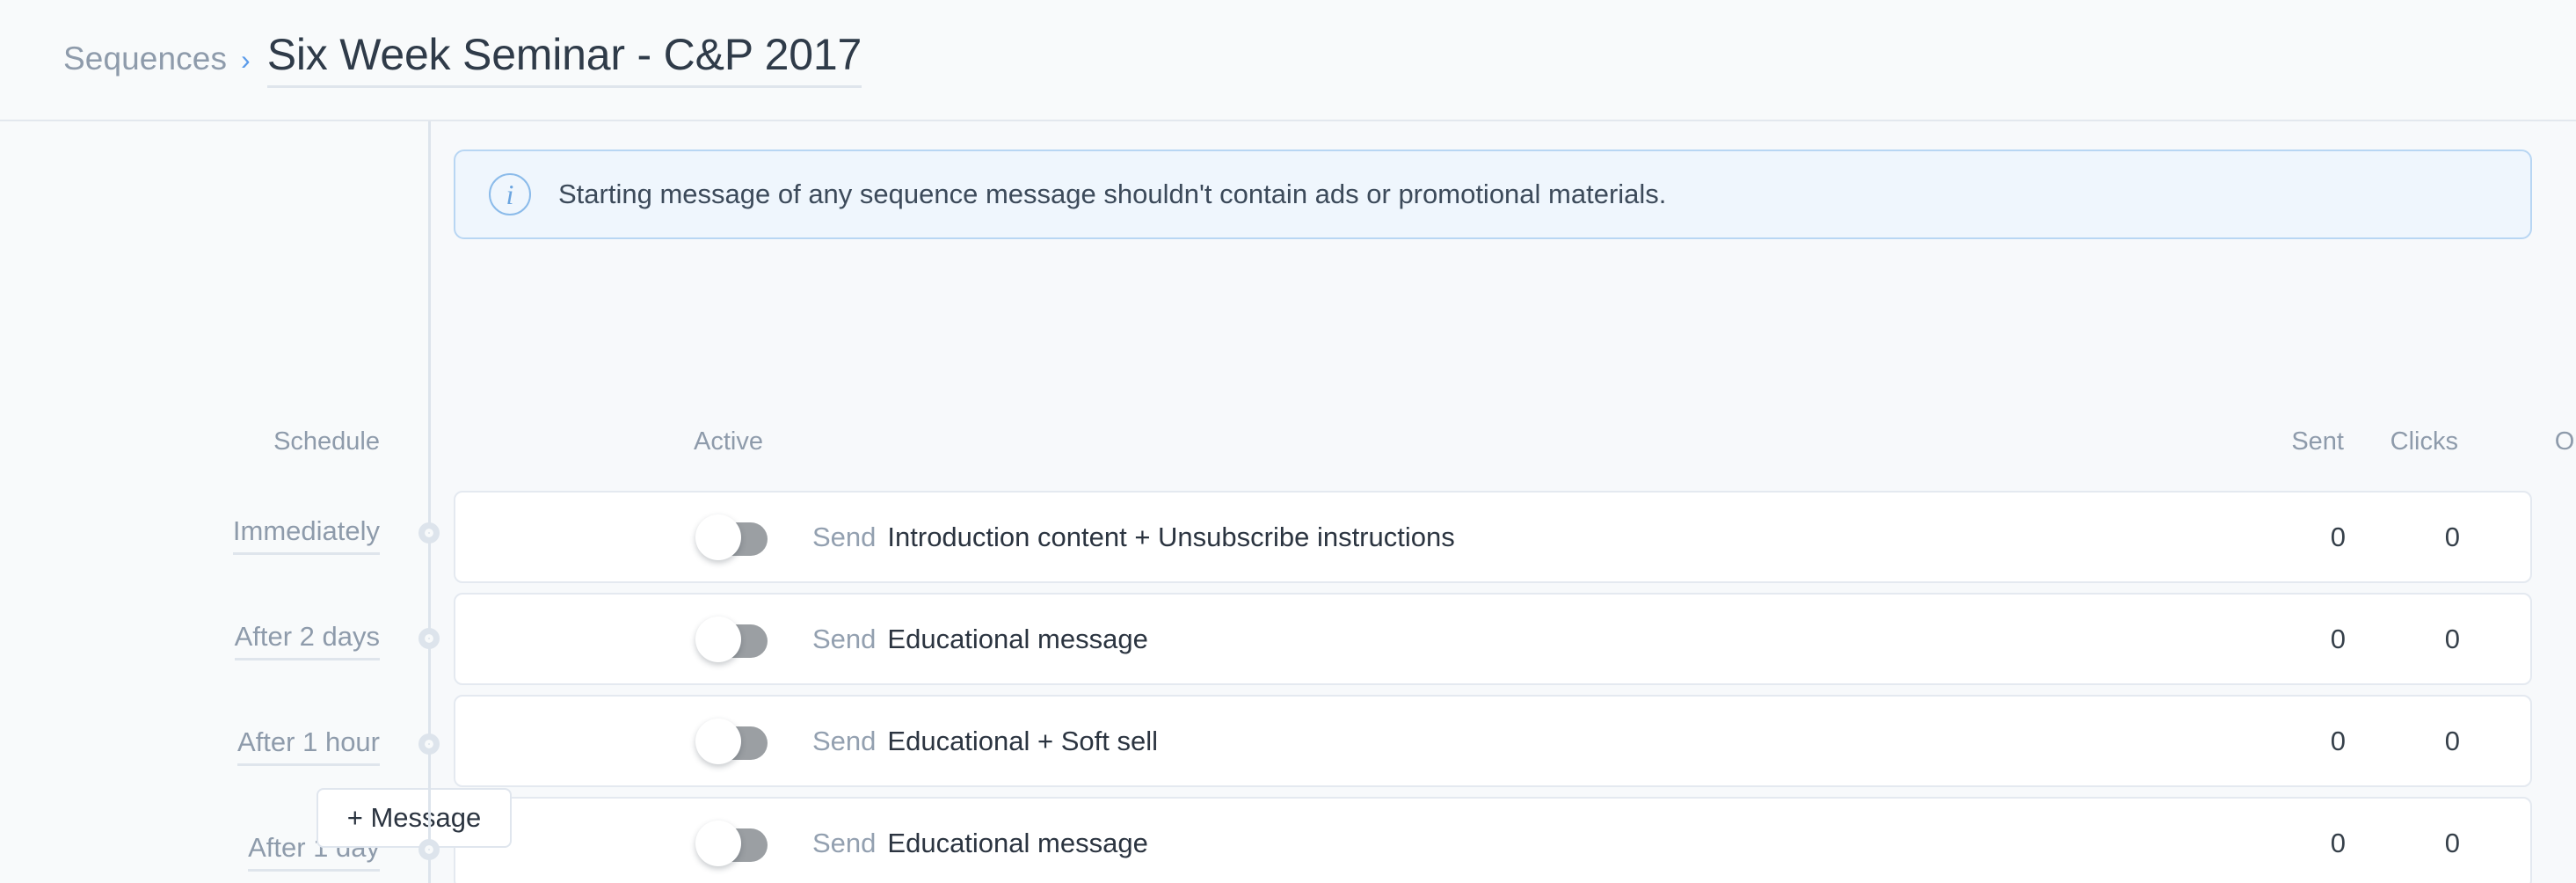 This screenshot has height=883, width=2576. I want to click on schedule-item: After 1 hour, so click(308, 746).